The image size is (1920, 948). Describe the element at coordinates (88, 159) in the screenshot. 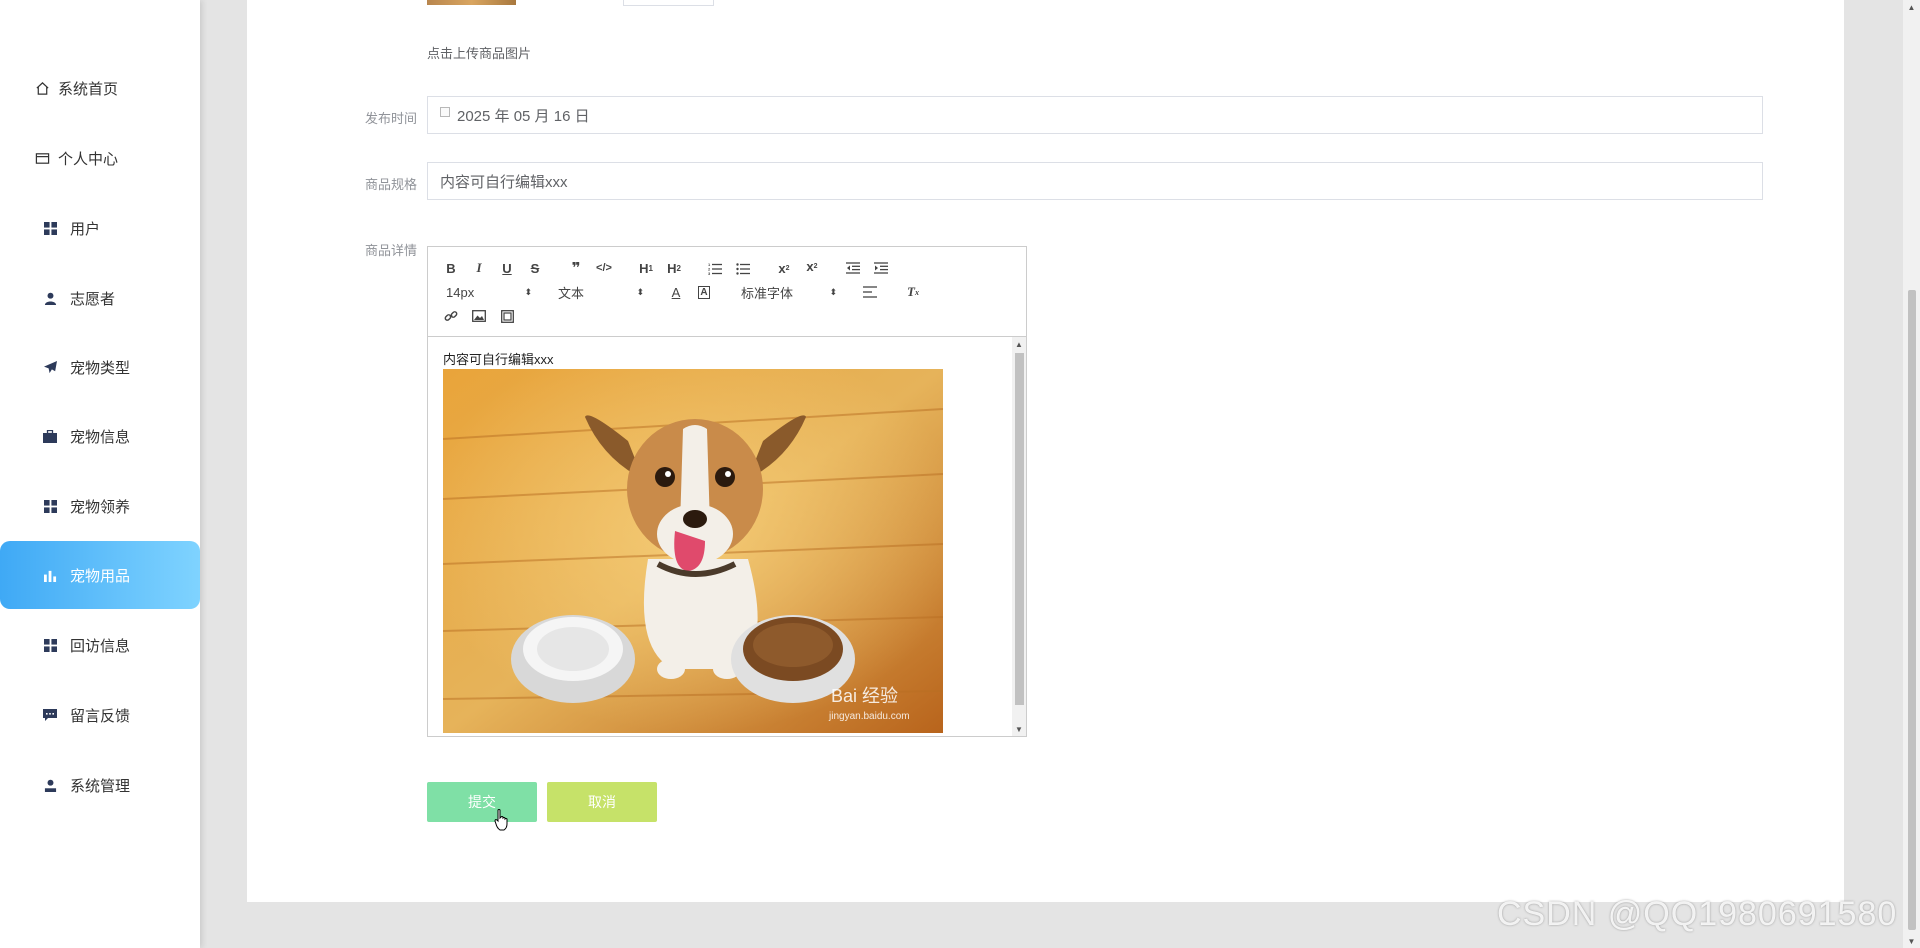

I see `sidebar-item-label: 个人中心` at that location.